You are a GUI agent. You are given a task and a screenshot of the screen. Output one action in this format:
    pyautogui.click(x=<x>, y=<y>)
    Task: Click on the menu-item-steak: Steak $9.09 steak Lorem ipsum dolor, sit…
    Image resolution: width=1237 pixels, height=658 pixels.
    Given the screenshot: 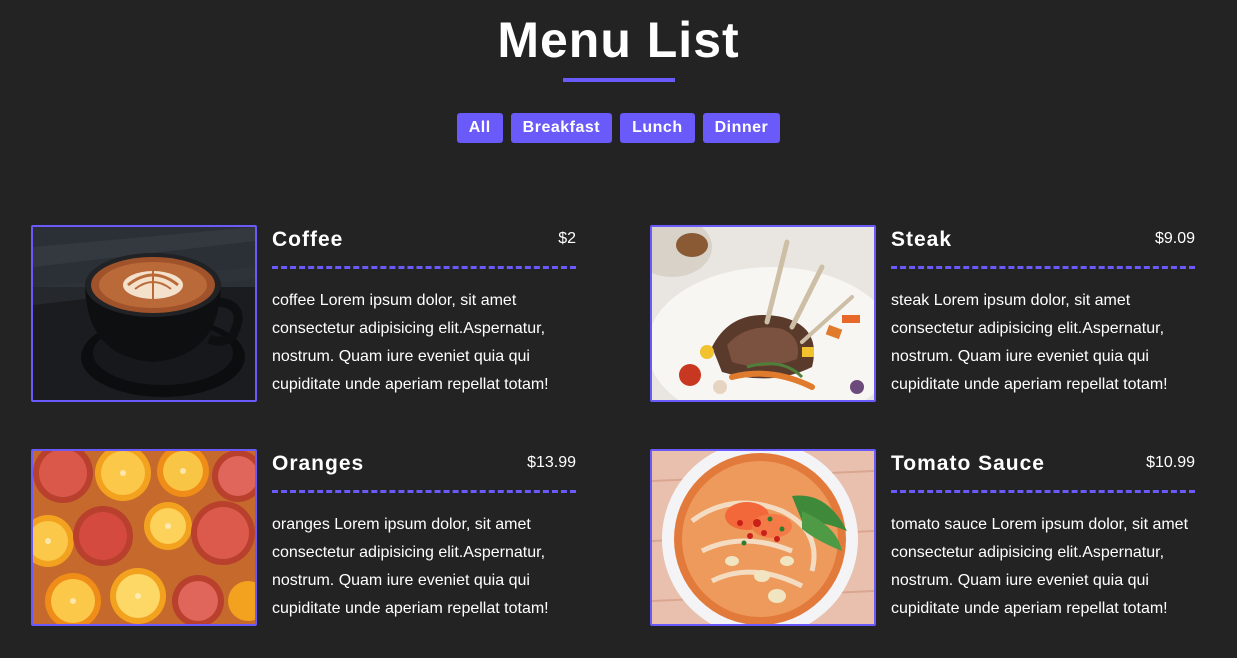 What is the action you would take?
    pyautogui.click(x=922, y=313)
    